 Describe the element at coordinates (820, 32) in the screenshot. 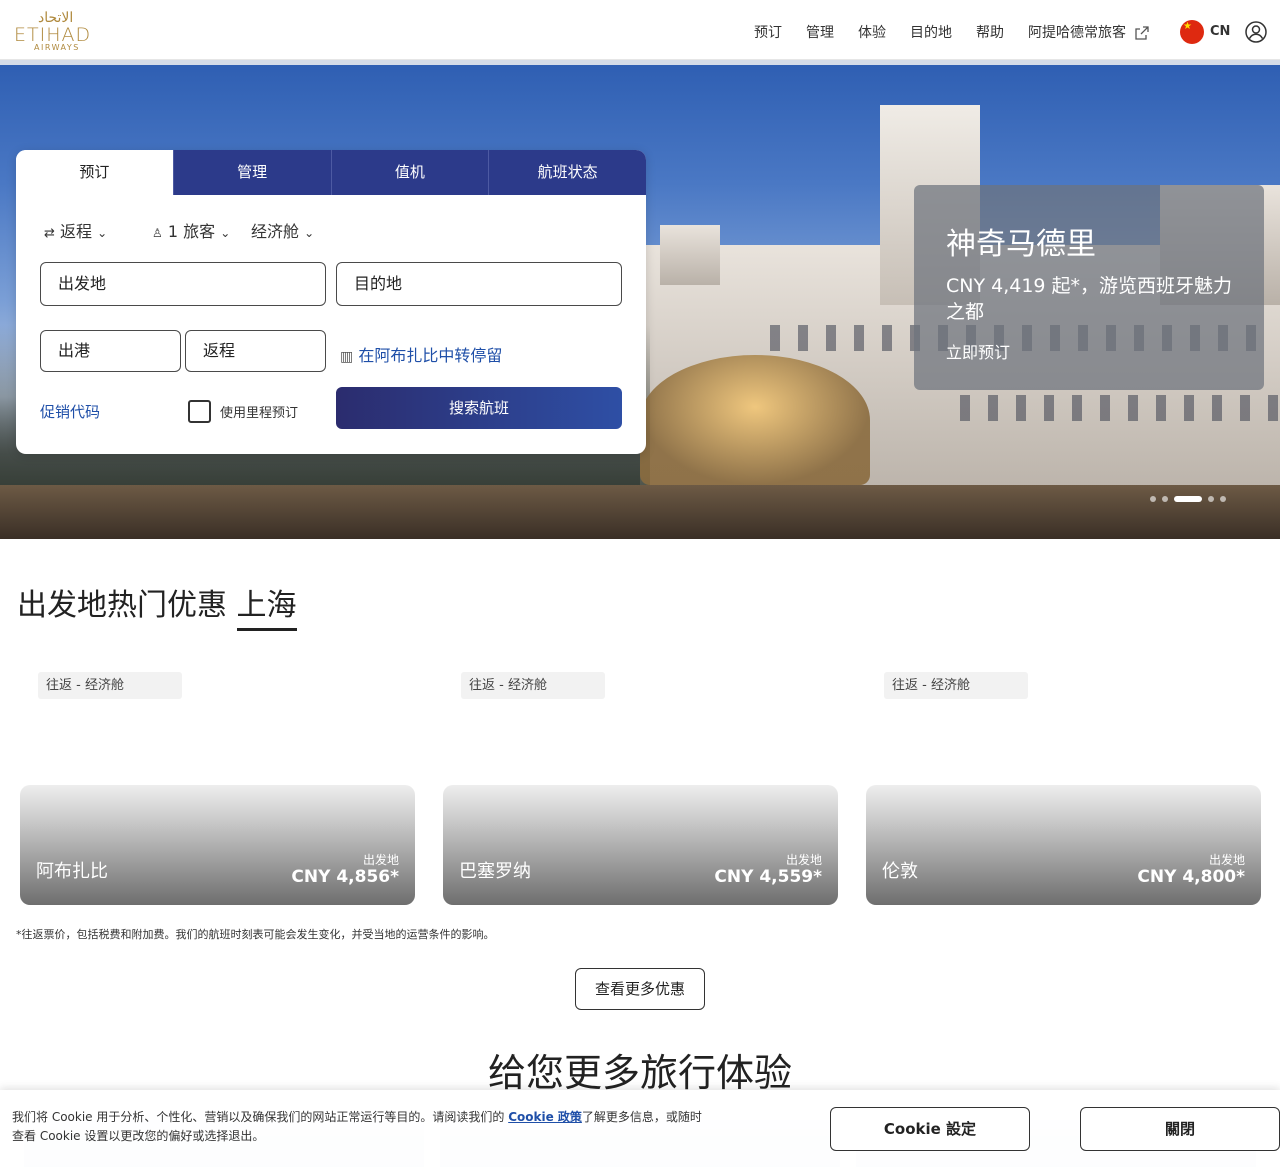

I see `nav-manage: 管理` at that location.